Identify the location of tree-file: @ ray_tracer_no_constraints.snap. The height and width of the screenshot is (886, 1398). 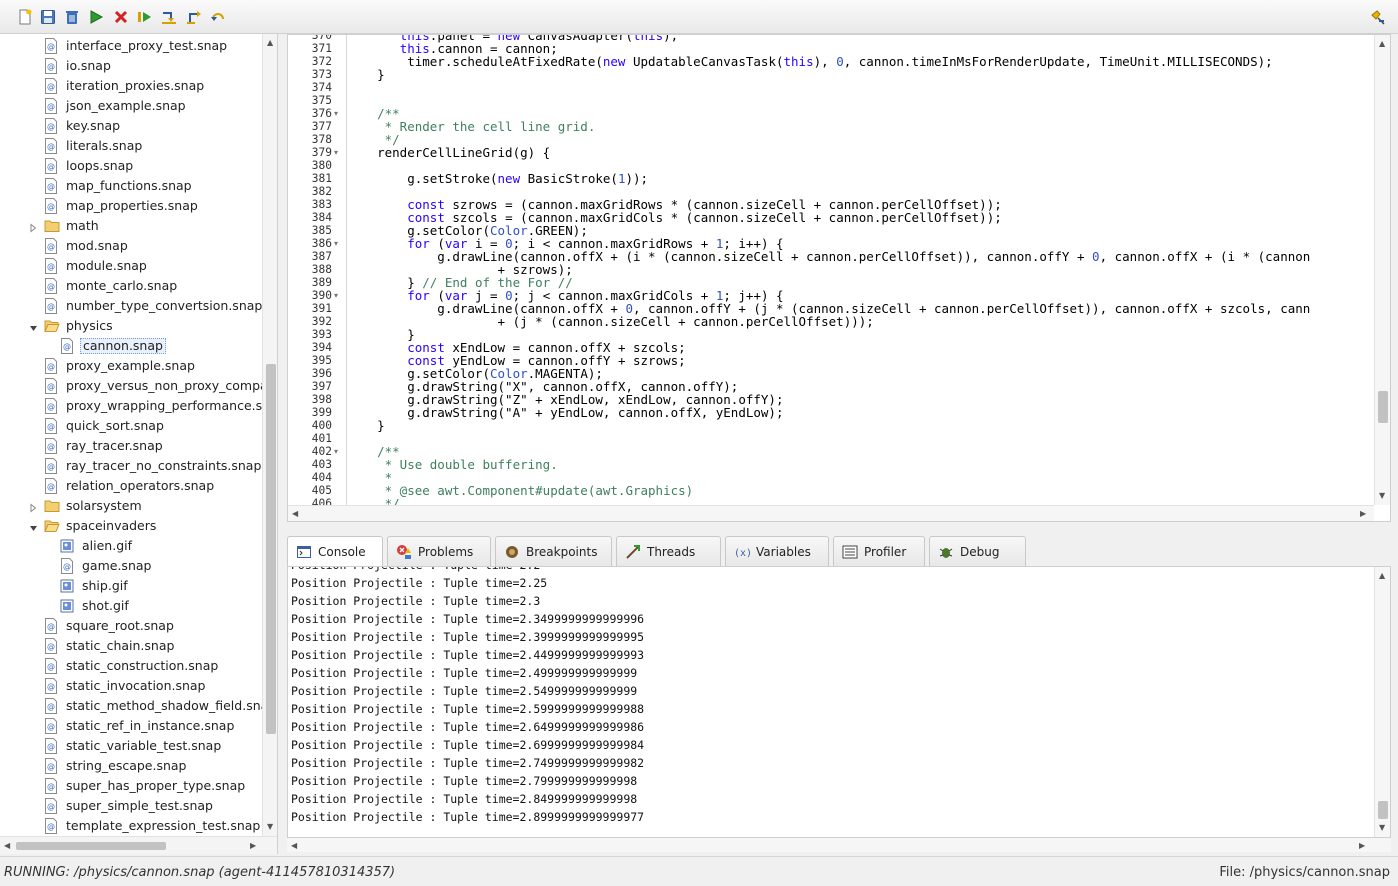
(131, 466).